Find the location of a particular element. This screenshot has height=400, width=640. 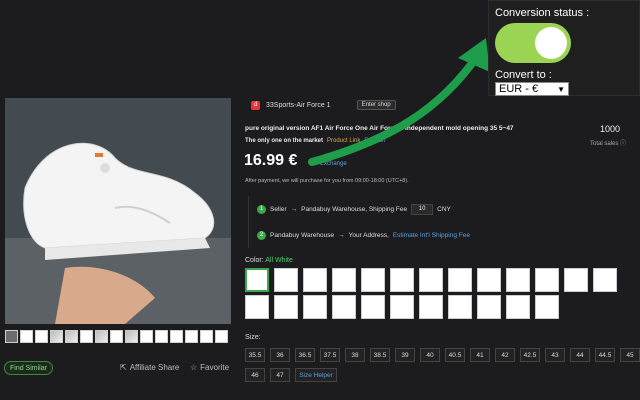

star-icon: ☆ is located at coordinates (194, 367).